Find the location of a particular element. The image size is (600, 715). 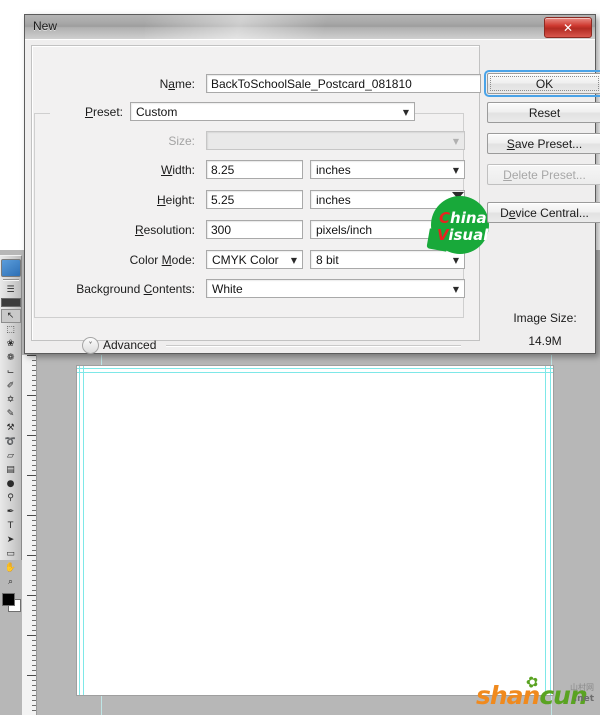

background-contents-dropdown: White ▼ is located at coordinates (335, 288).